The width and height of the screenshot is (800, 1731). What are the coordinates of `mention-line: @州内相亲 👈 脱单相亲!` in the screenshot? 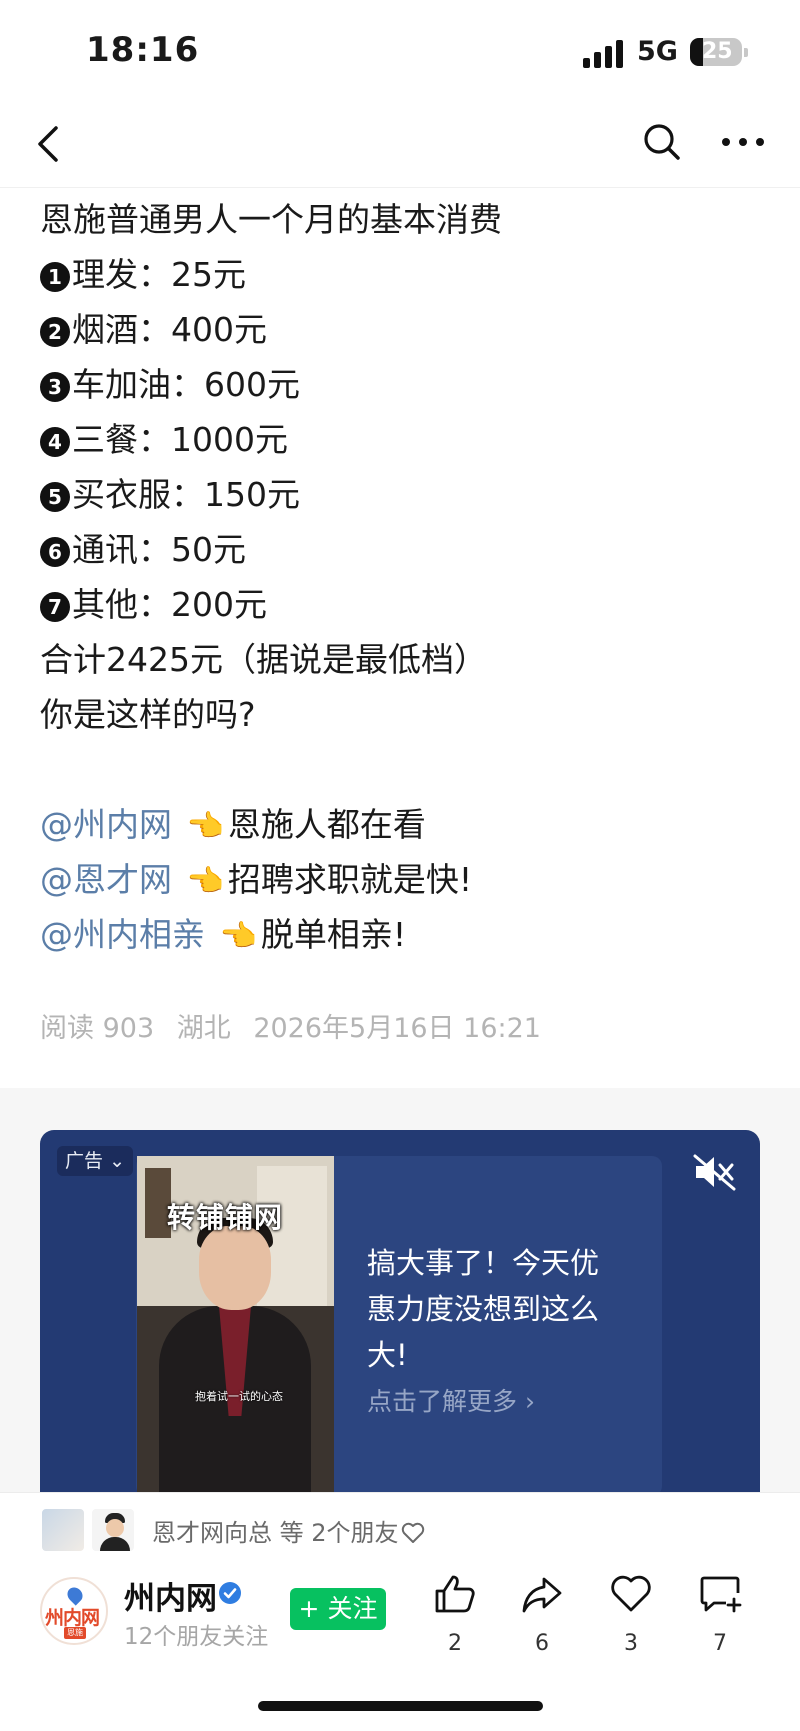 It's located at (400, 934).